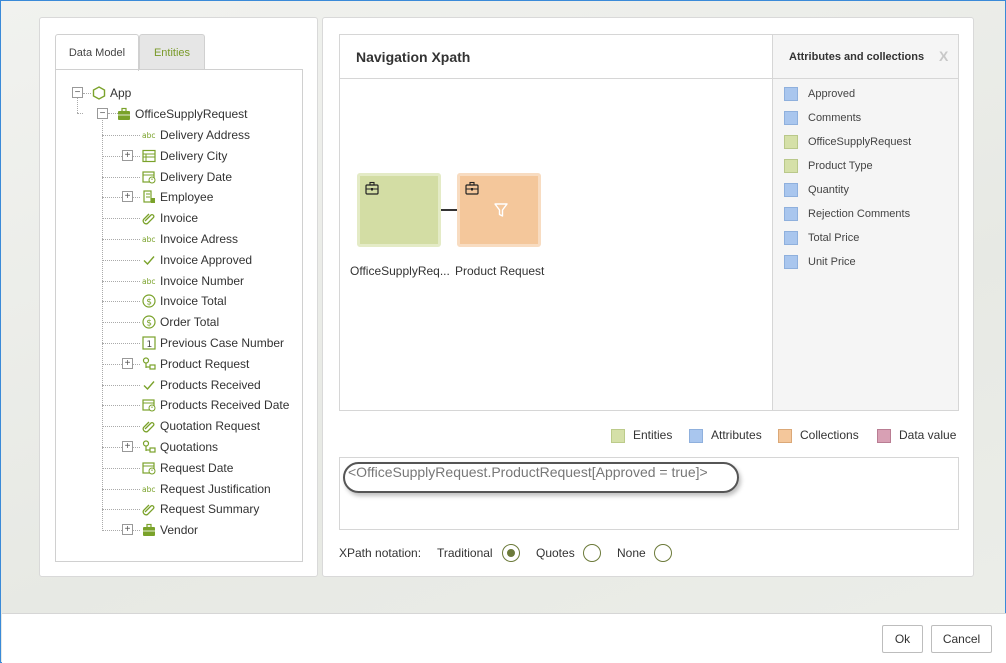 Image resolution: width=1006 pixels, height=663 pixels. What do you see at coordinates (77, 92) in the screenshot?
I see `collapse-root-toggle: −` at bounding box center [77, 92].